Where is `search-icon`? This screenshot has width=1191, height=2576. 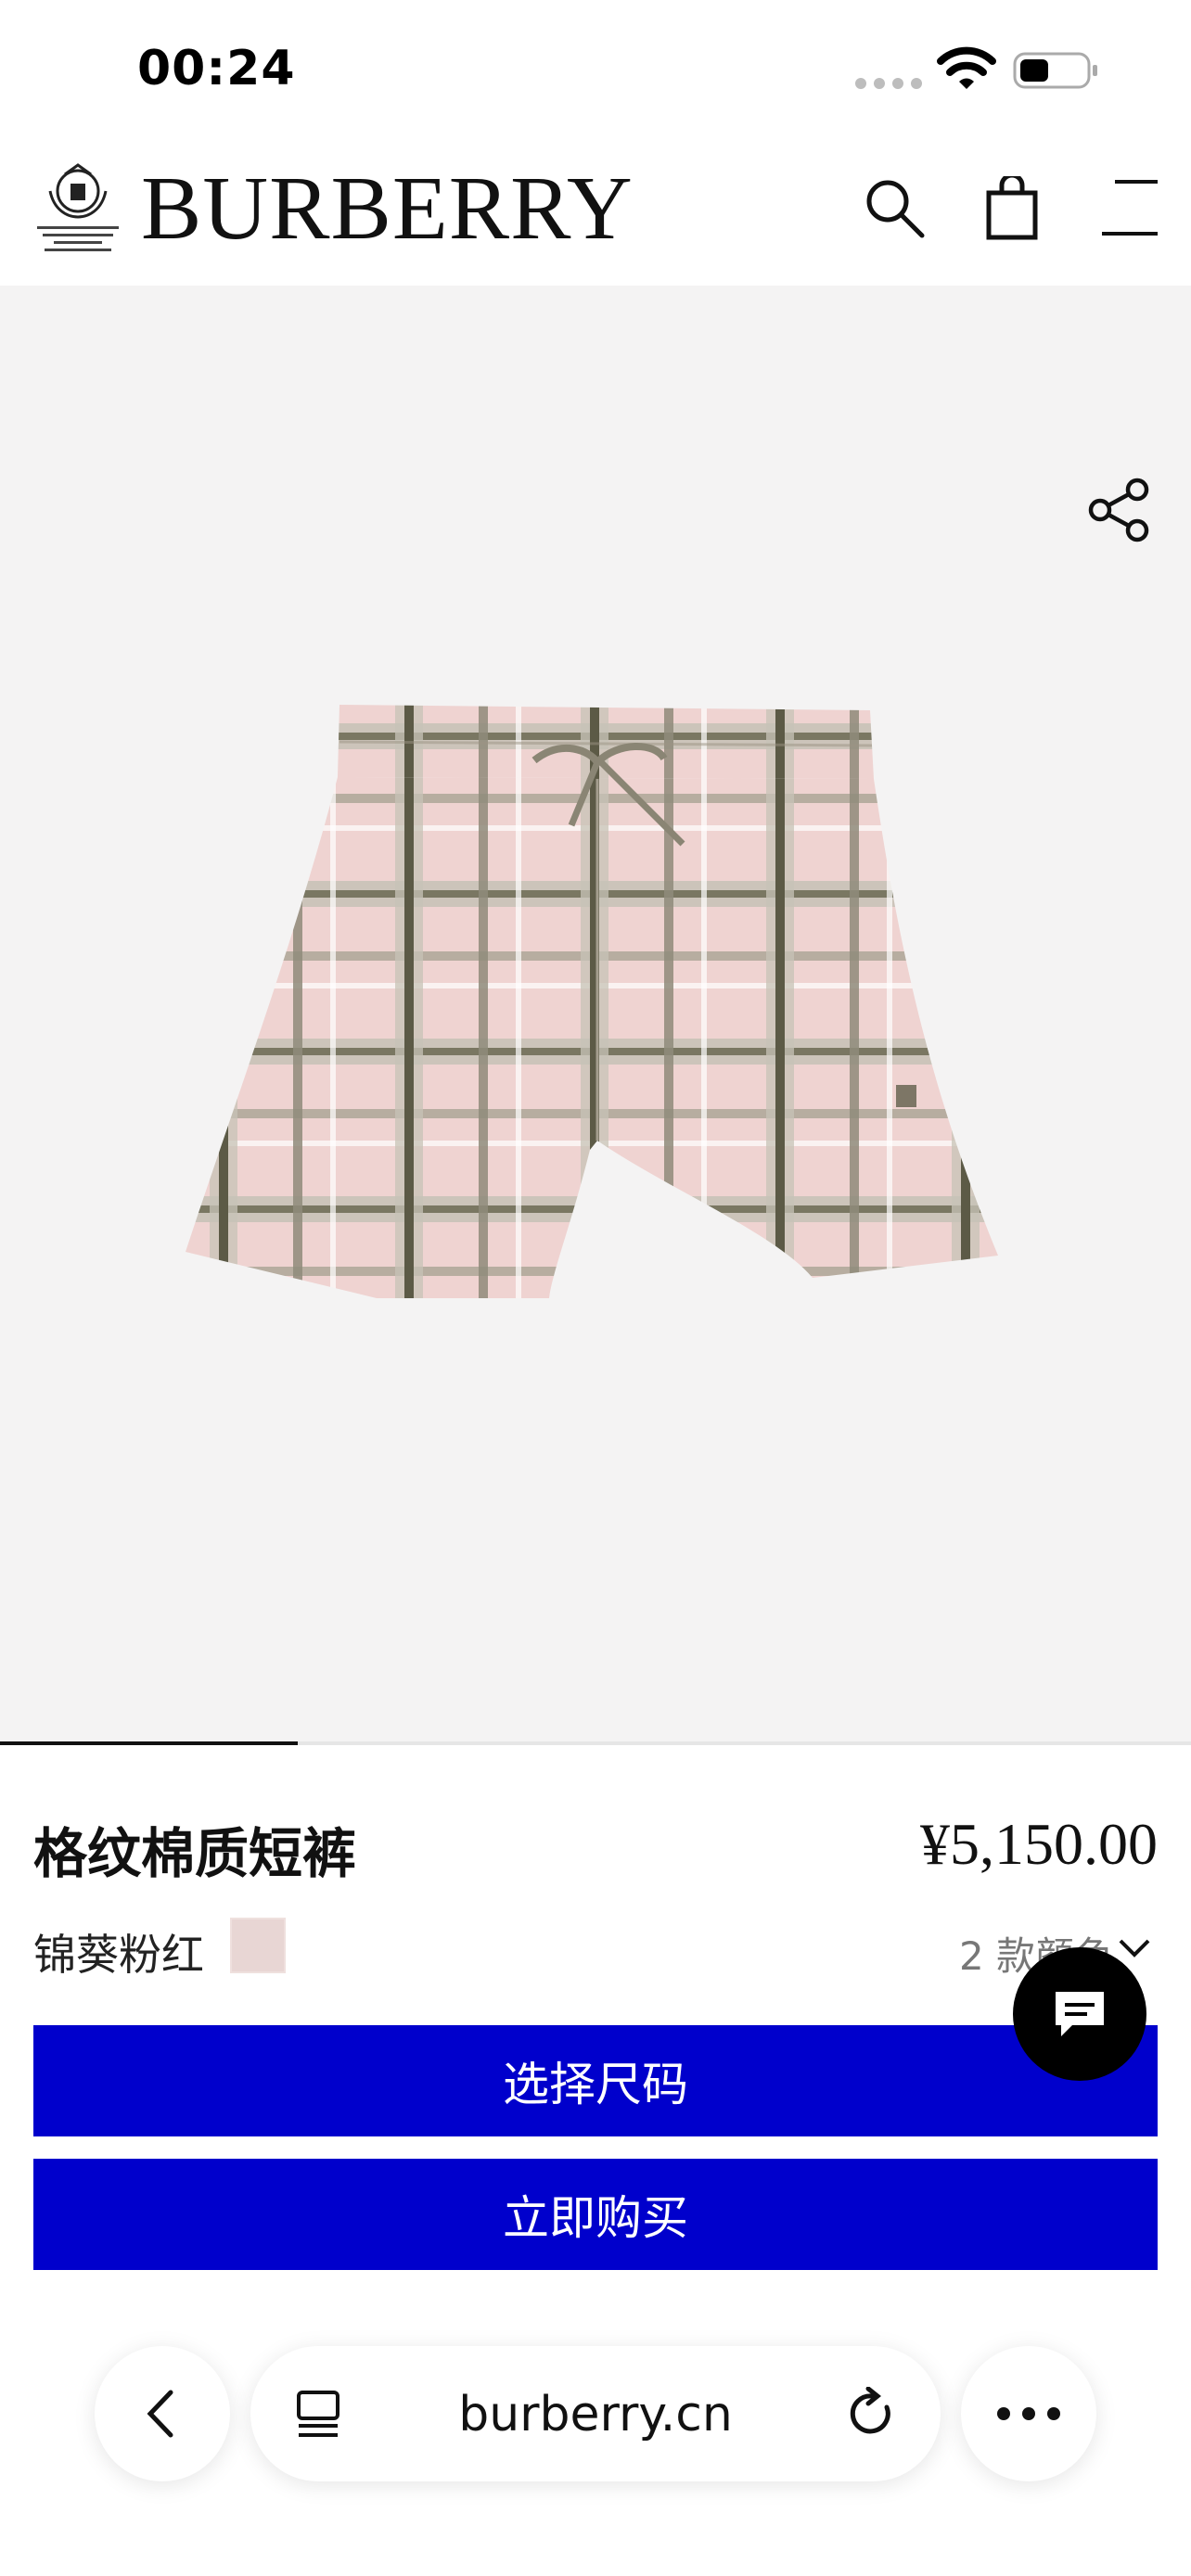 search-icon is located at coordinates (894, 207).